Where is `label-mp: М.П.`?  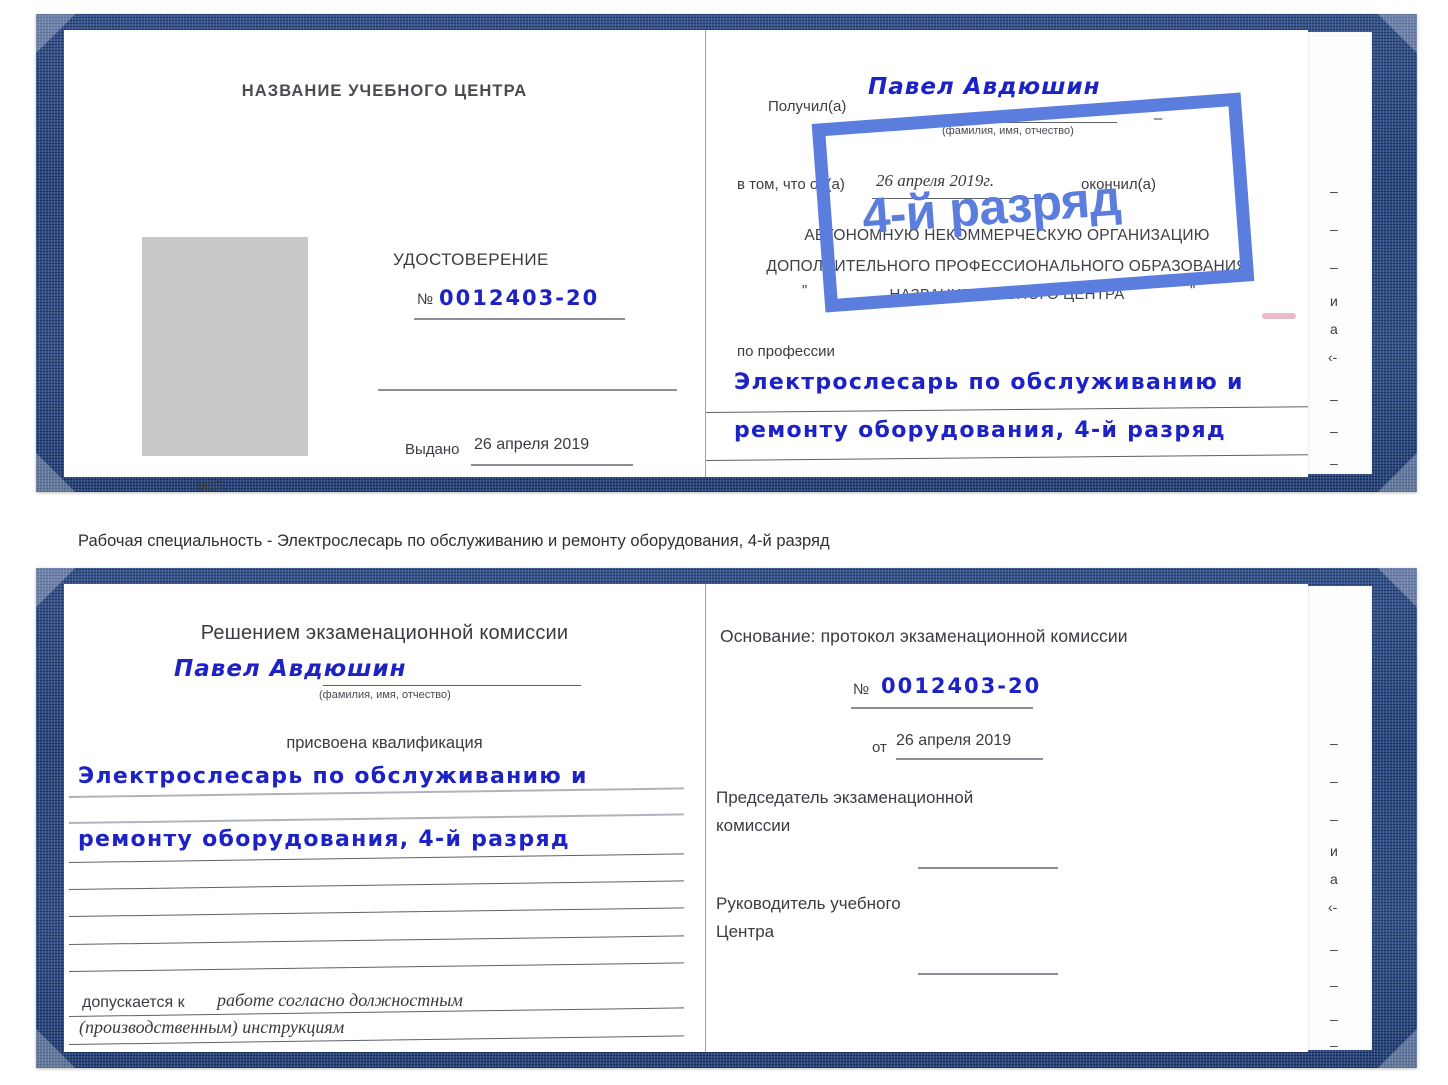 label-mp: М.П. is located at coordinates (212, 486).